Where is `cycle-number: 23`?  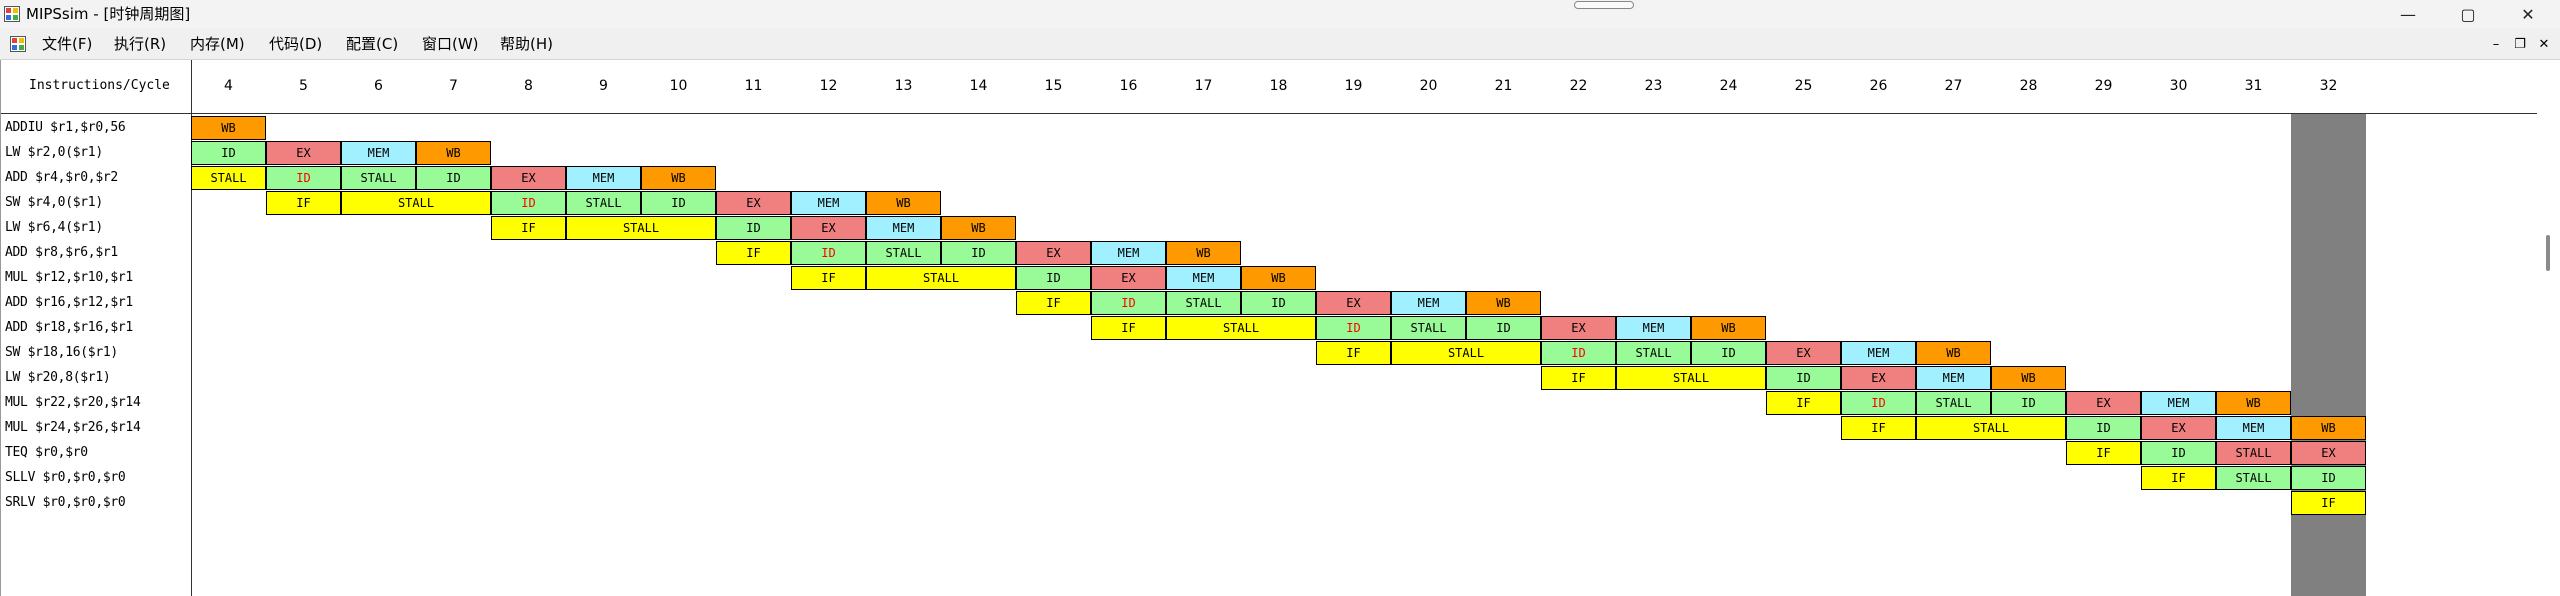 cycle-number: 23 is located at coordinates (1653, 86).